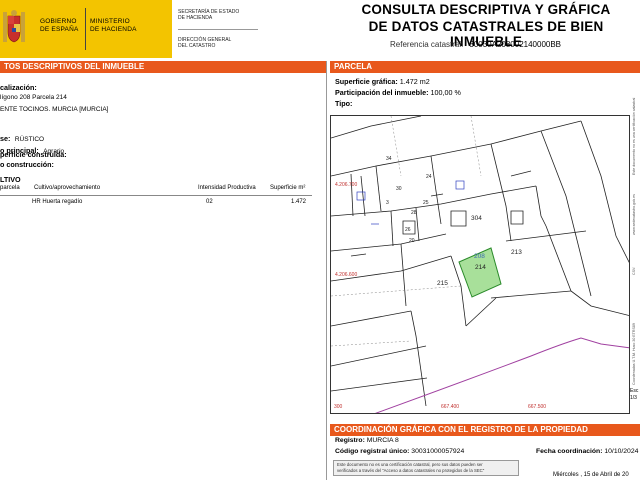 The image size is (640, 480). I want to click on spain-coat-of-arms-icon, so click(14, 26).